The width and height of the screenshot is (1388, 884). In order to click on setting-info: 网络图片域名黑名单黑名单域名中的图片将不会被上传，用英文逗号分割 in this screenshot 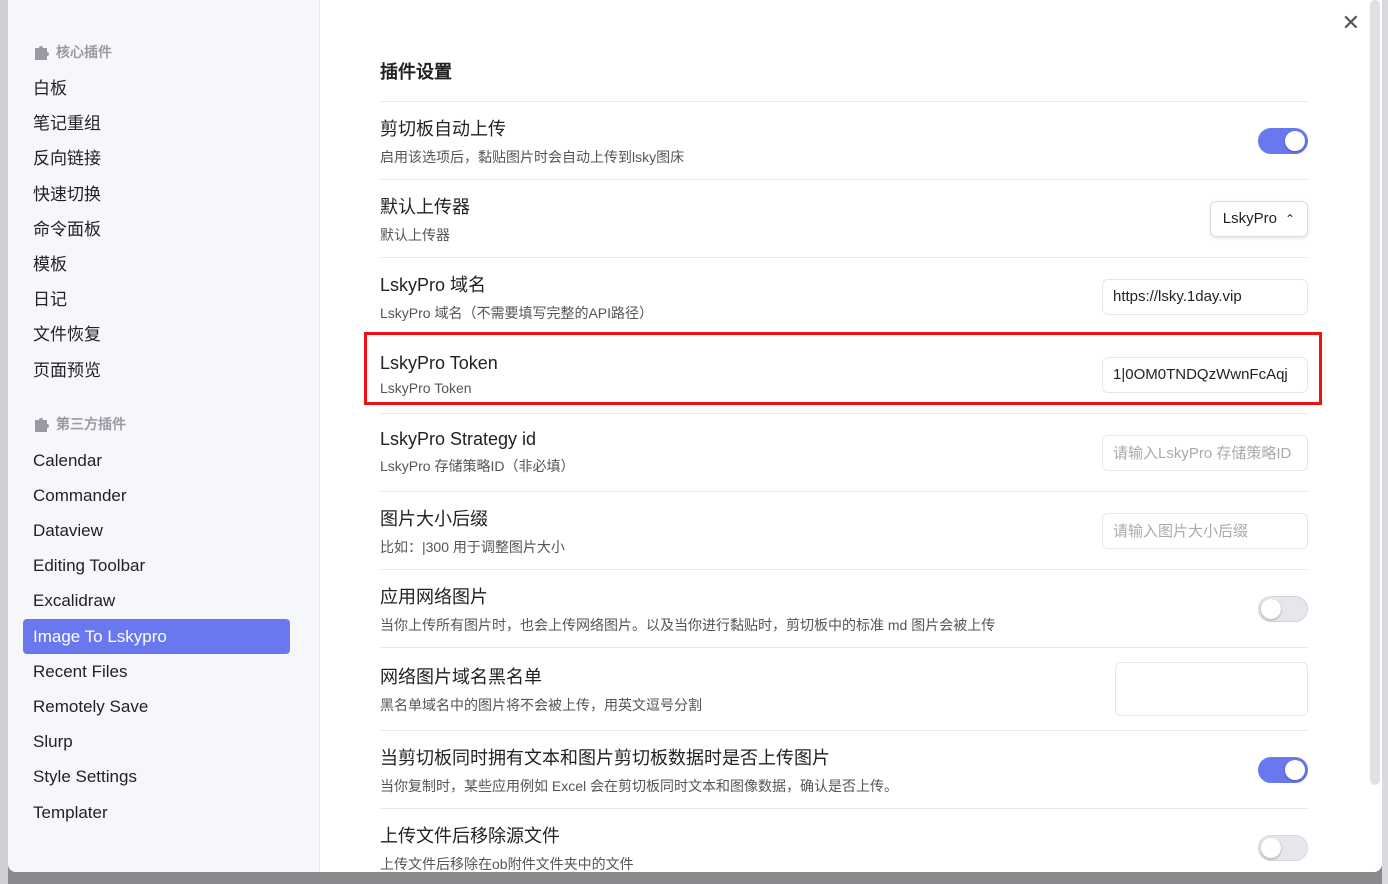, I will do `click(747, 689)`.